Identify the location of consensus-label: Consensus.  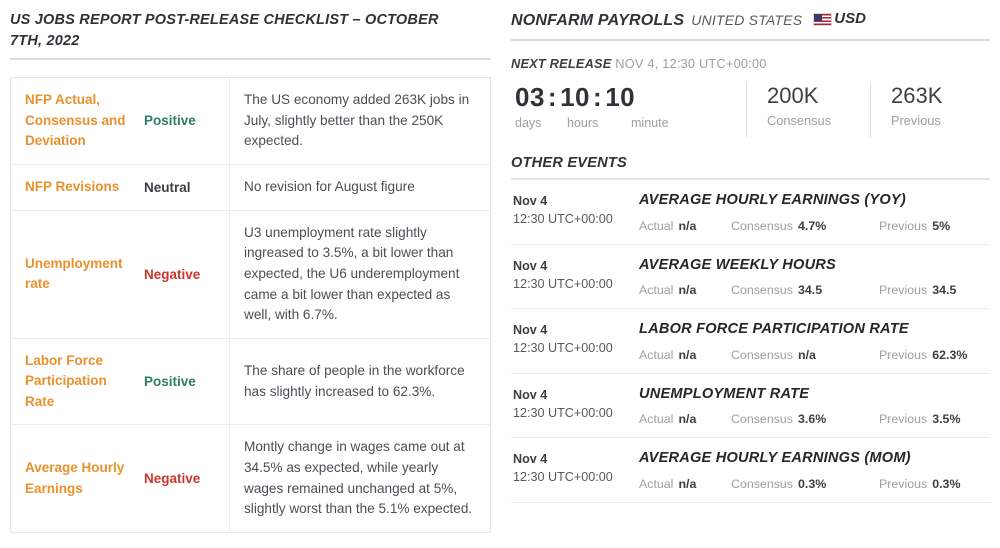
(799, 120).